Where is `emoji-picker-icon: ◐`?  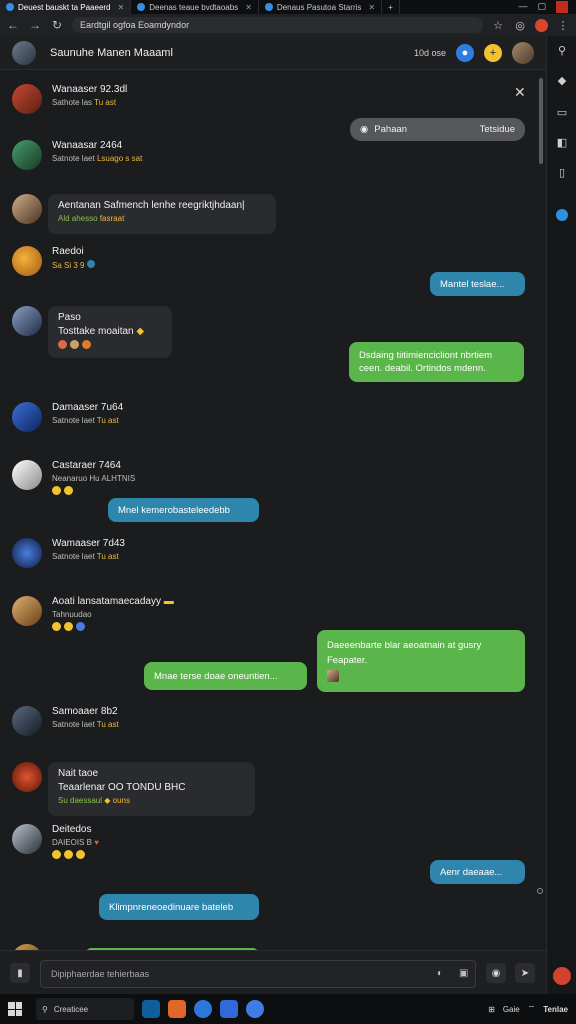 emoji-picker-icon: ◐ is located at coordinates (440, 973).